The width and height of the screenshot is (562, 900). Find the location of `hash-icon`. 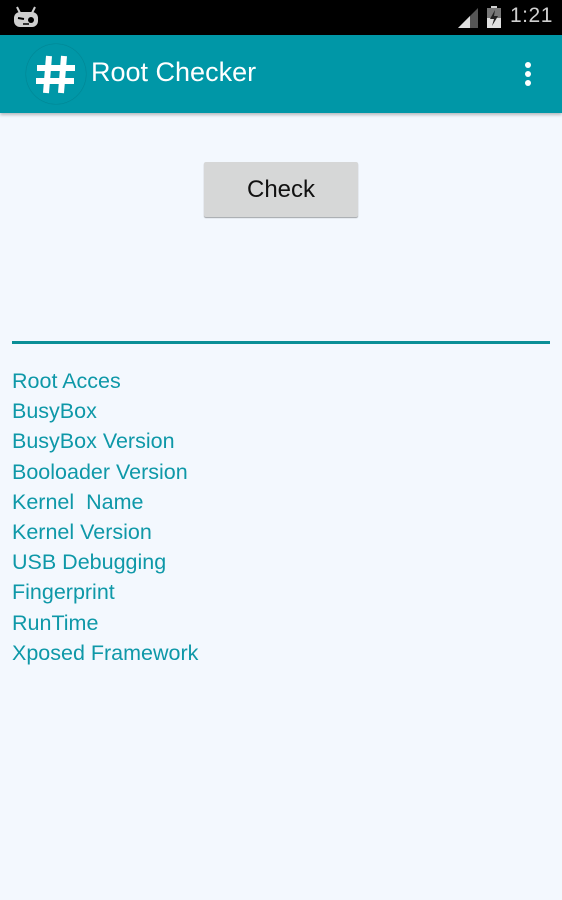

hash-icon is located at coordinates (55, 74).